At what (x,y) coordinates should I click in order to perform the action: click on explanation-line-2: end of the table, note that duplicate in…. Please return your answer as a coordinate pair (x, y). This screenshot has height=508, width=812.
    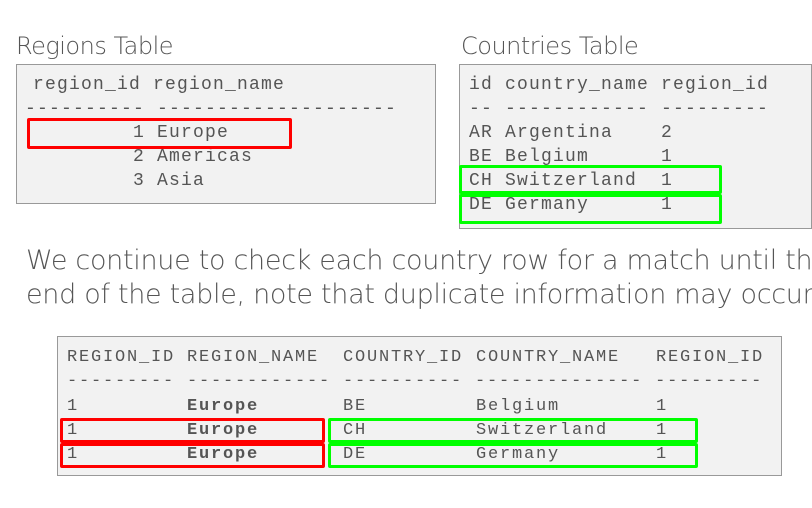
    Looking at the image, I should click on (419, 294).